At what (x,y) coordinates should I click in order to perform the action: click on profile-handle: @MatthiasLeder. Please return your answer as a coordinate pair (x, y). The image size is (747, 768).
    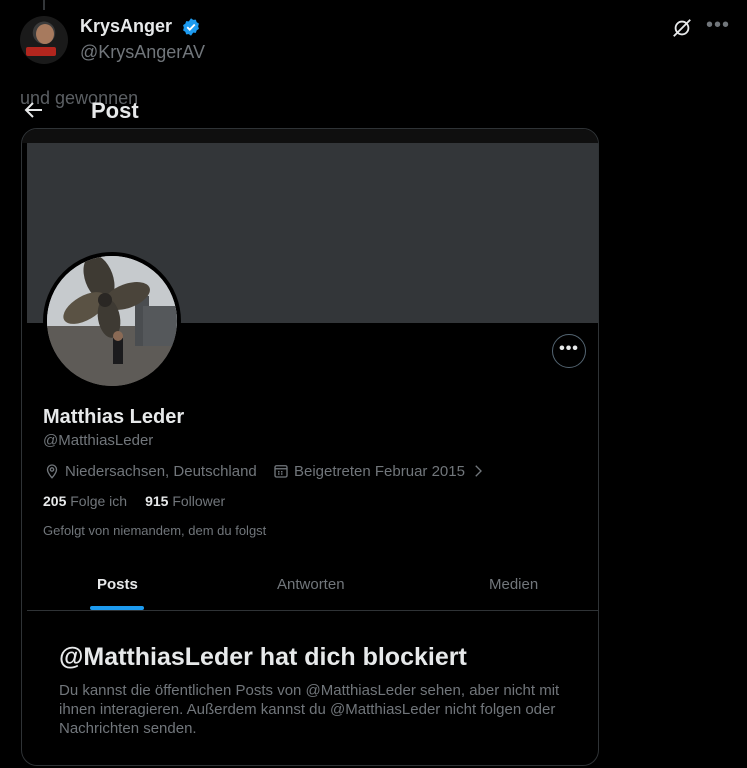
    Looking at the image, I should click on (98, 440).